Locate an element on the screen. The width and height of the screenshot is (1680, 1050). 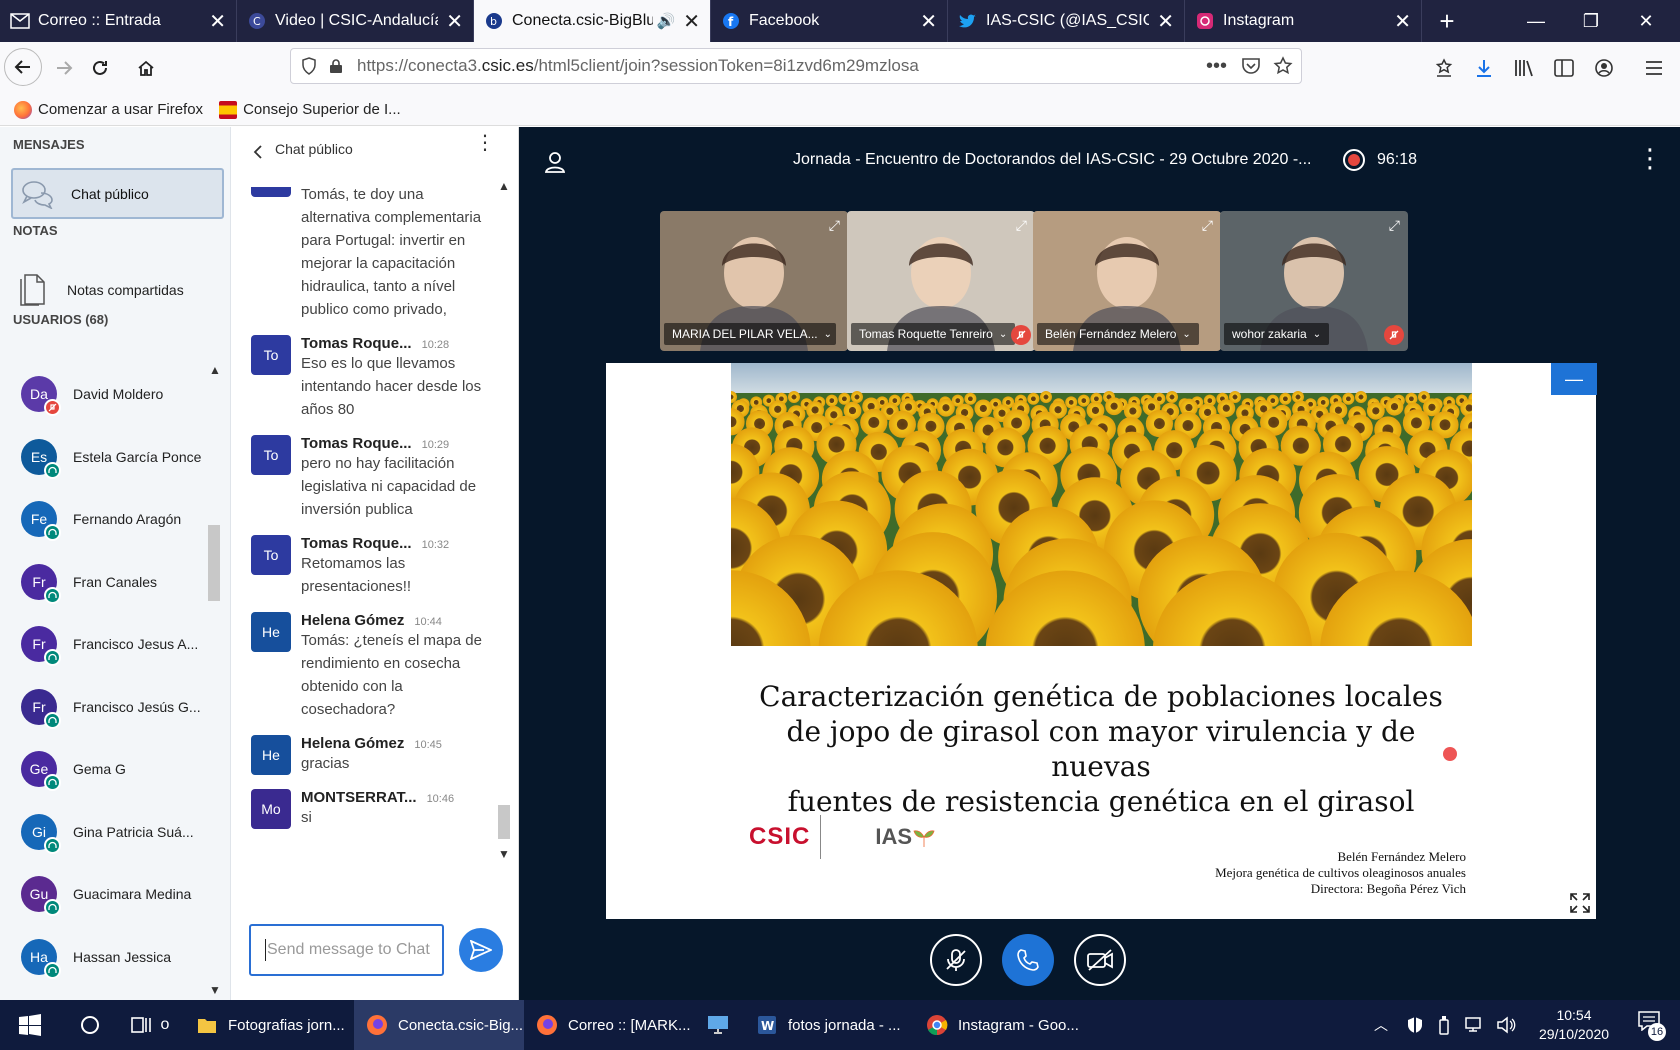
participant-name-label: wohor zakaria ⌄ is located at coordinates (1277, 334).